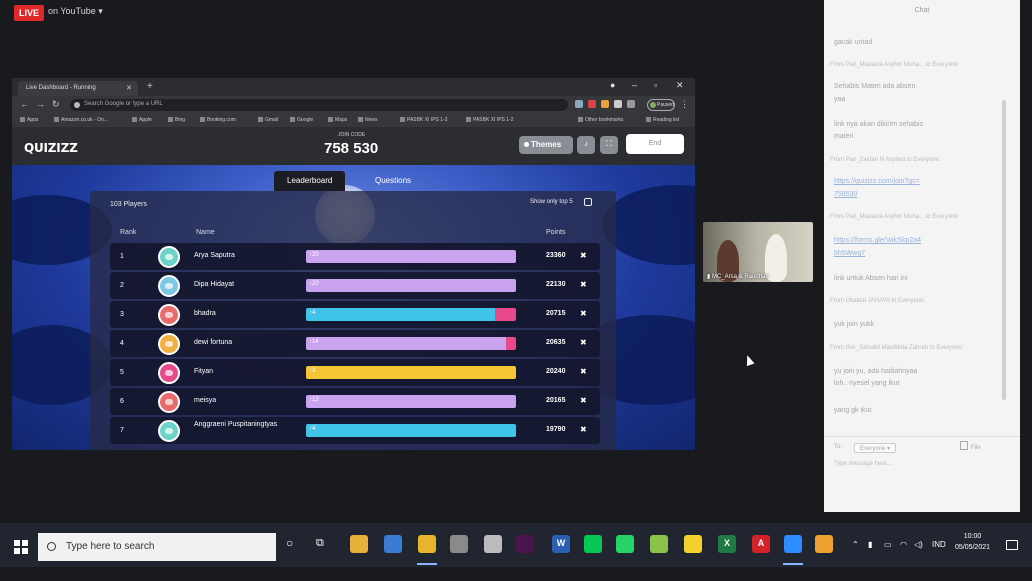  What do you see at coordinates (310, 181) in the screenshot?
I see `tab-leaderboard: Leaderboard` at bounding box center [310, 181].